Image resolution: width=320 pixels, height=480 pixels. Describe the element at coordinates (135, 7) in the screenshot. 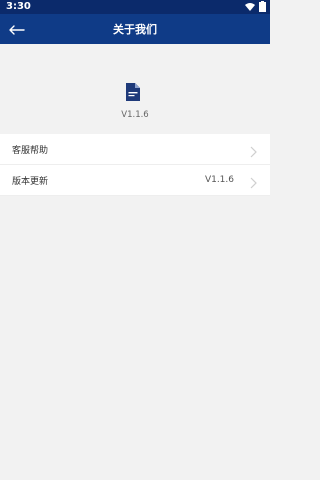

I see `status-bar: 3:30` at that location.